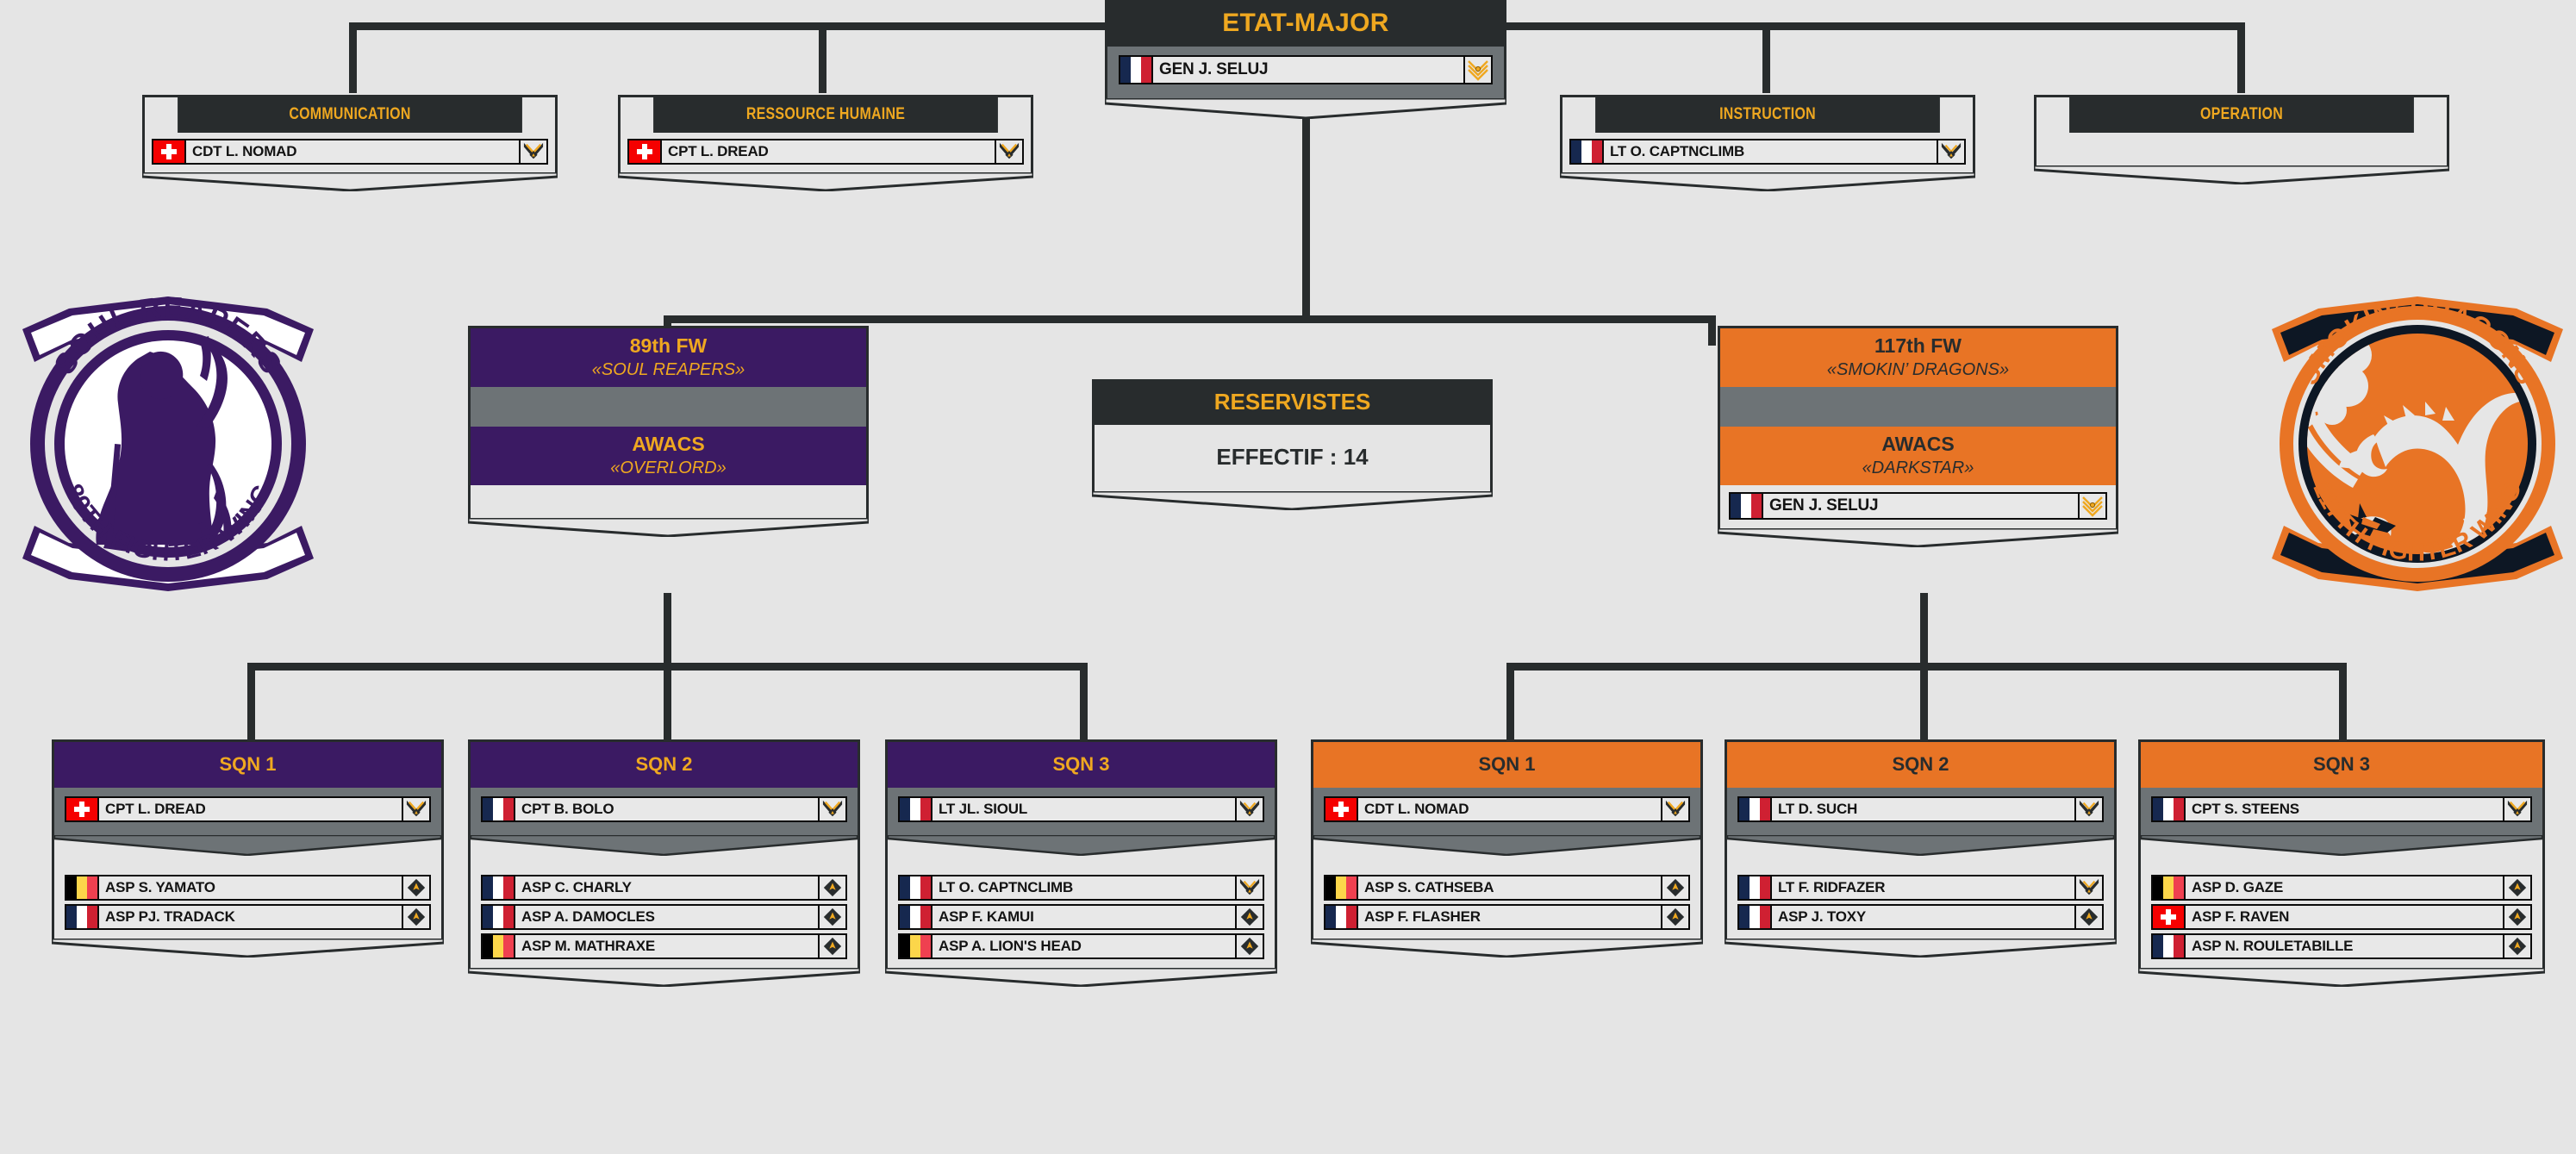  Describe the element at coordinates (2341, 888) in the screenshot. I see `person-row: ASP D. GAZE` at that location.